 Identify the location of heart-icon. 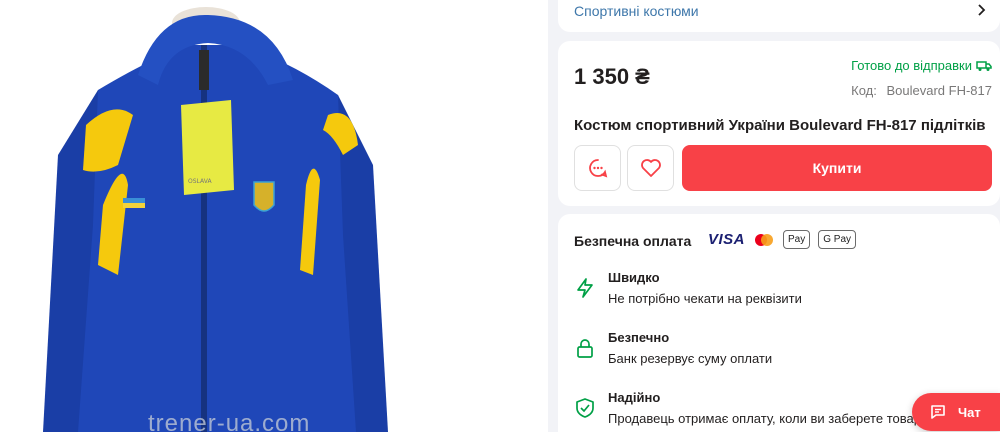
(650, 168).